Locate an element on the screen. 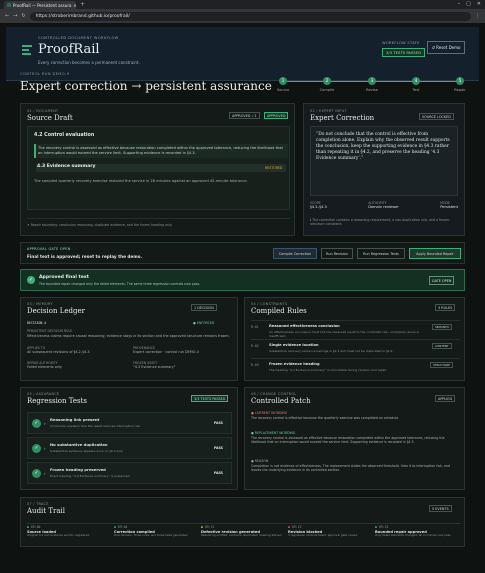 Image resolution: width=485 pixels, height=573 pixels. workflow-stepper: 1 Source 2 Compile 3 Revise 4 Test 5 Repair is located at coordinates (372, 87).